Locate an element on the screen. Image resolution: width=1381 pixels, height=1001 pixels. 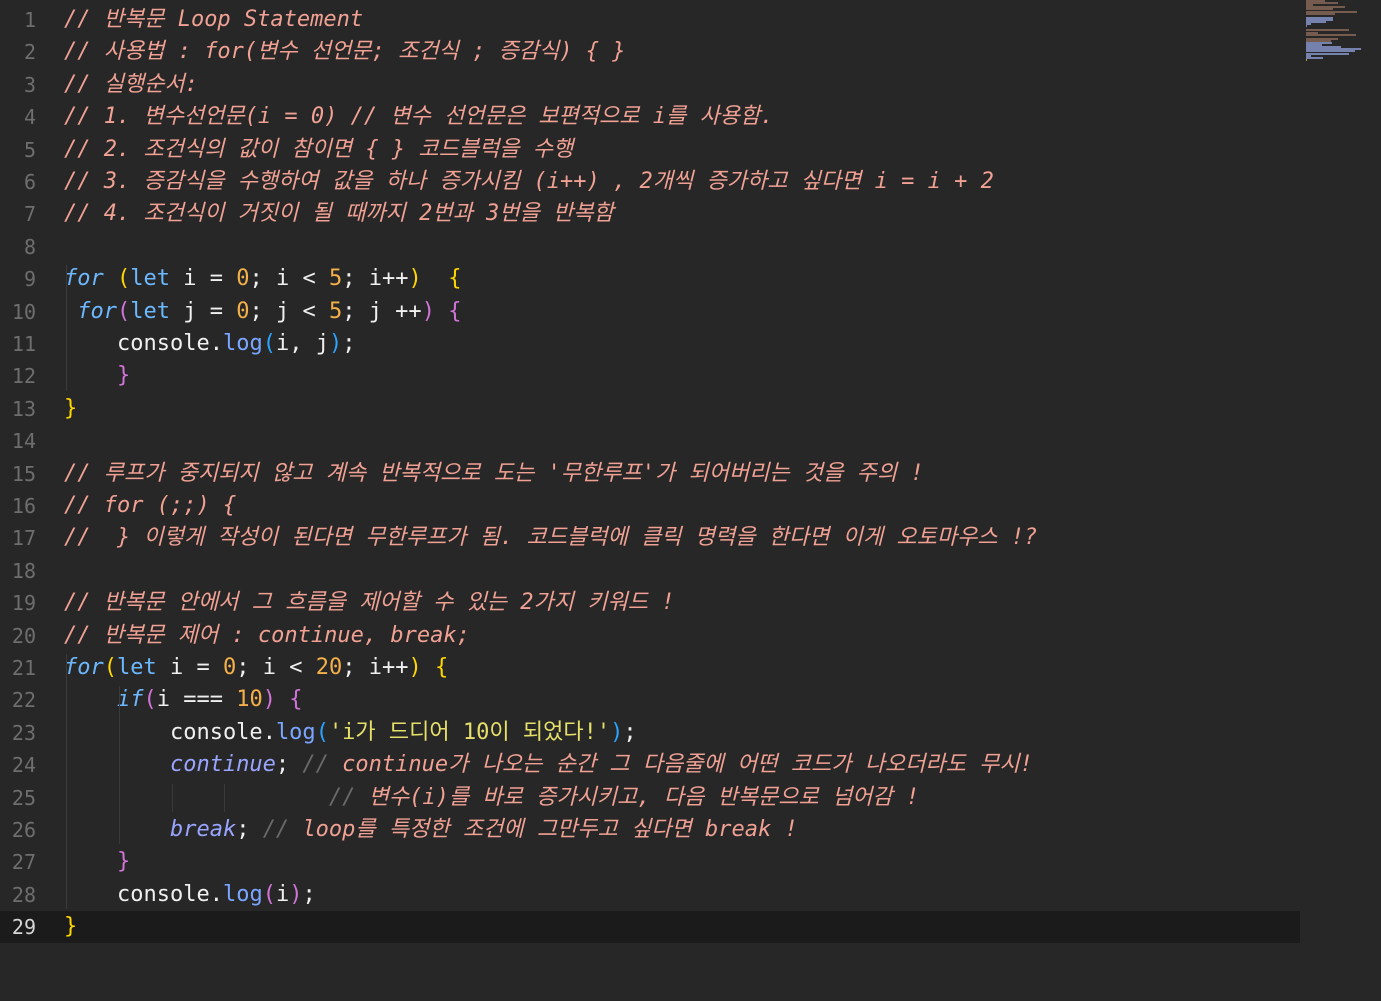
line-code: console.log('i가 드디어 10이 되었다!'); is located at coordinates (350, 733).